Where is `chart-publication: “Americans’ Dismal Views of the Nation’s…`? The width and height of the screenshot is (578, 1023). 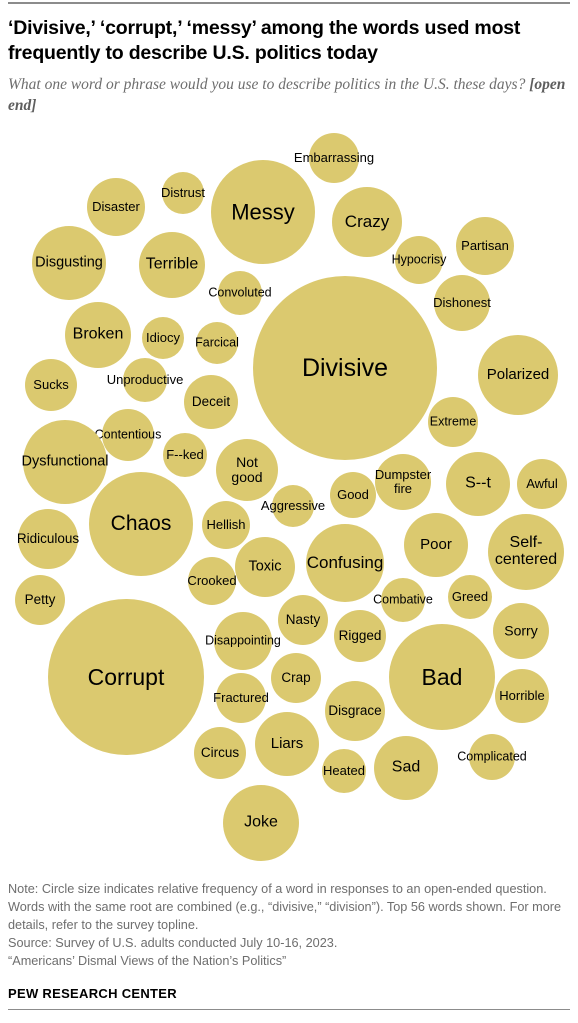 chart-publication: “Americans’ Dismal Views of the Nation’s… is located at coordinates (147, 961).